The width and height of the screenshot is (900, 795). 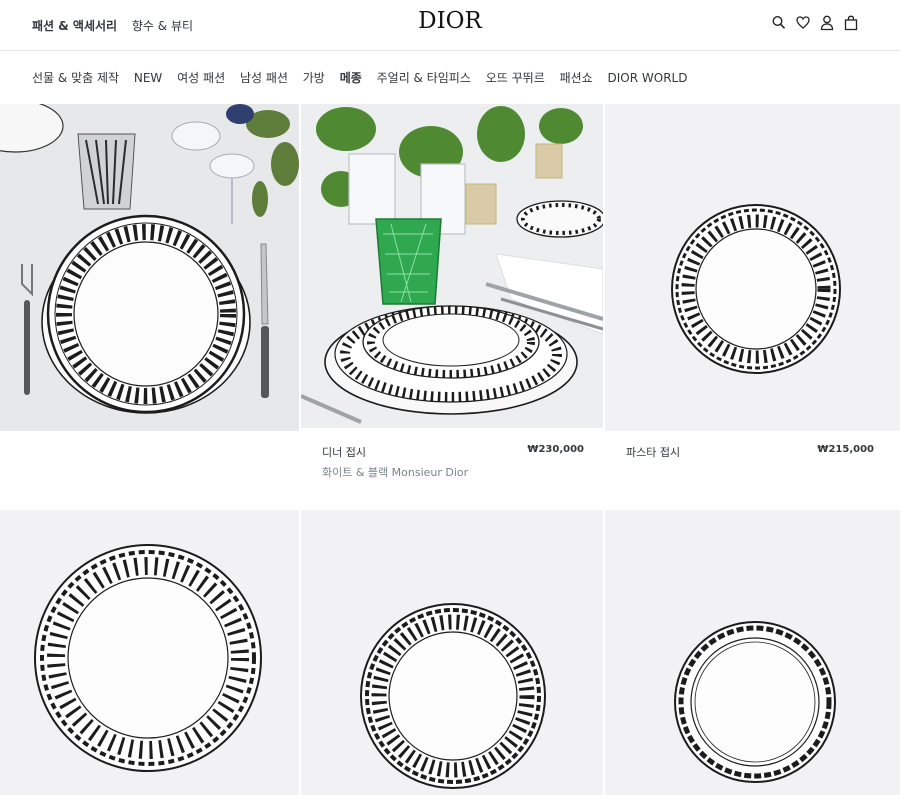 What do you see at coordinates (264, 78) in the screenshot?
I see `nav-item-men: 남성 패션` at bounding box center [264, 78].